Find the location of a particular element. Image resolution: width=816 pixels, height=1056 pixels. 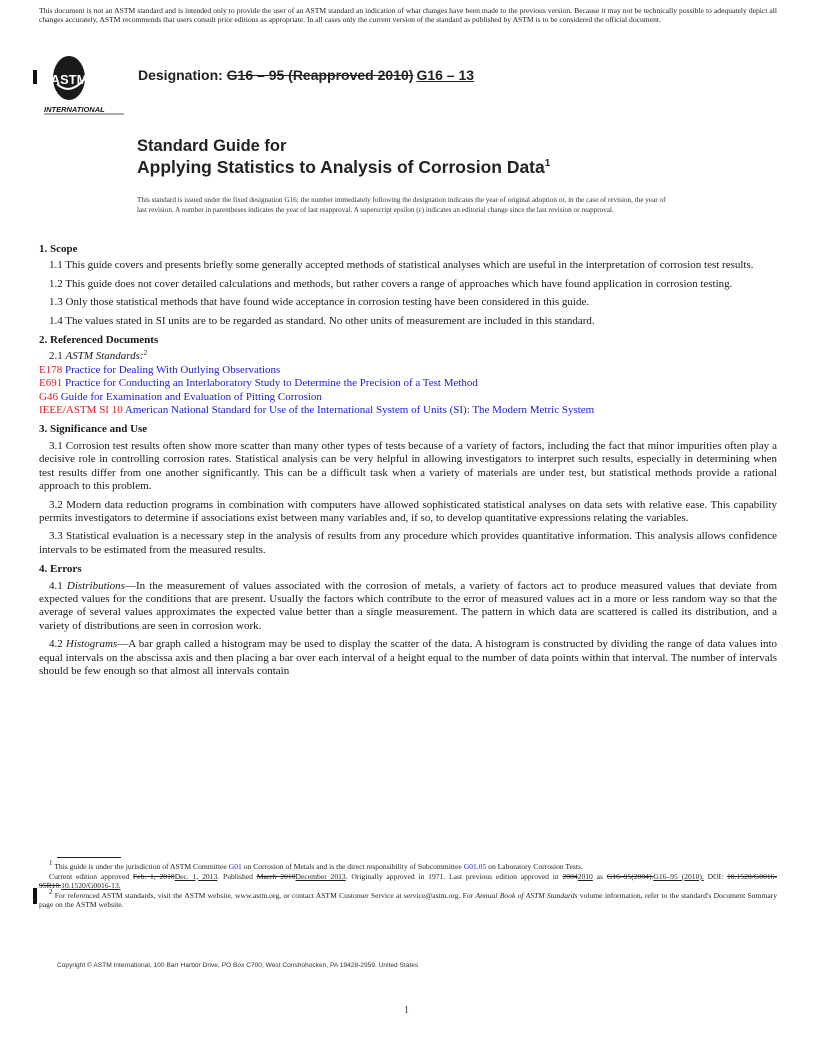

inserted-text: 2010 is located at coordinates (585, 876).